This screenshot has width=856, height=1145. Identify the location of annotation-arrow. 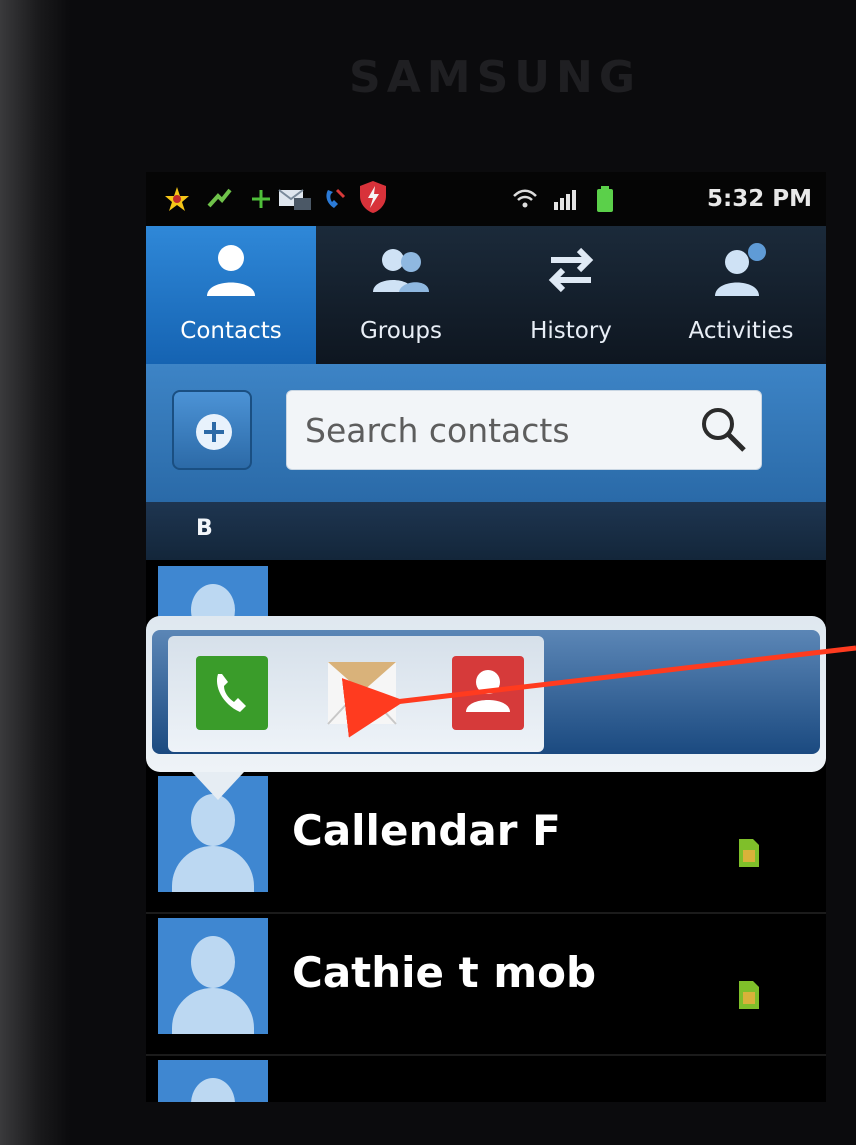
(598, 691).